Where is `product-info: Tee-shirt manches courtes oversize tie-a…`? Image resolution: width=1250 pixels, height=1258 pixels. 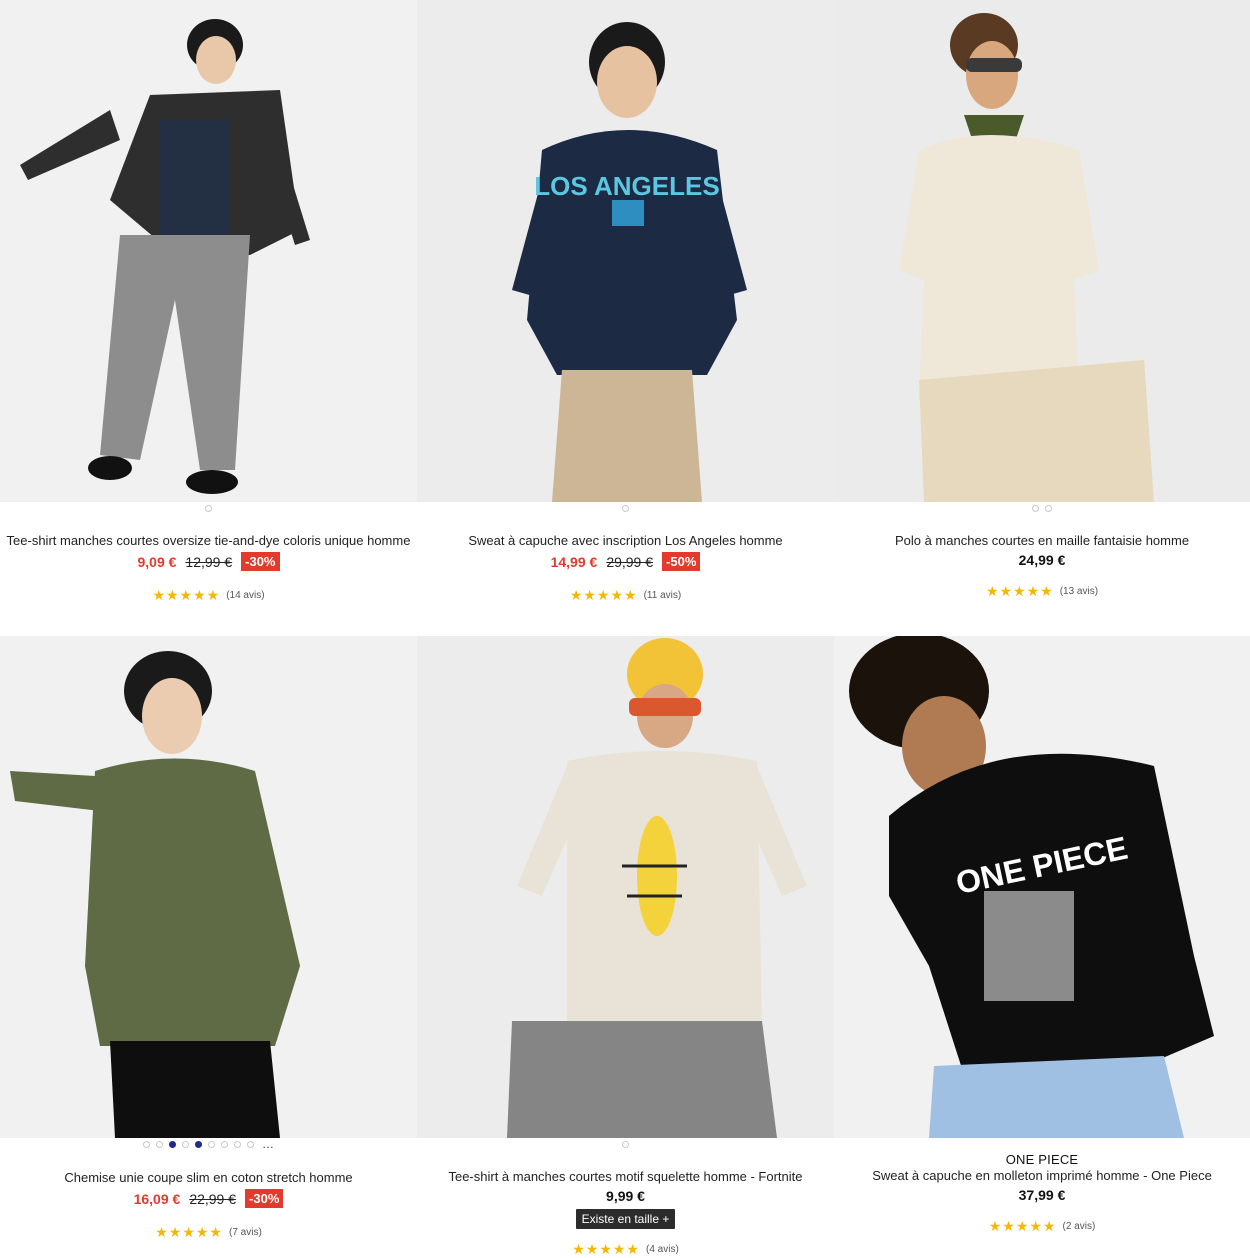 product-info: Tee-shirt manches courtes oversize tie-a… is located at coordinates (208, 568).